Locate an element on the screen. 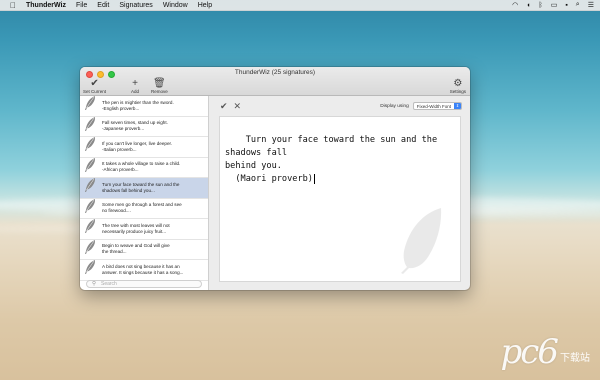 The width and height of the screenshot is (600, 380). bluetooth-icon: ᛒ is located at coordinates (540, 5).